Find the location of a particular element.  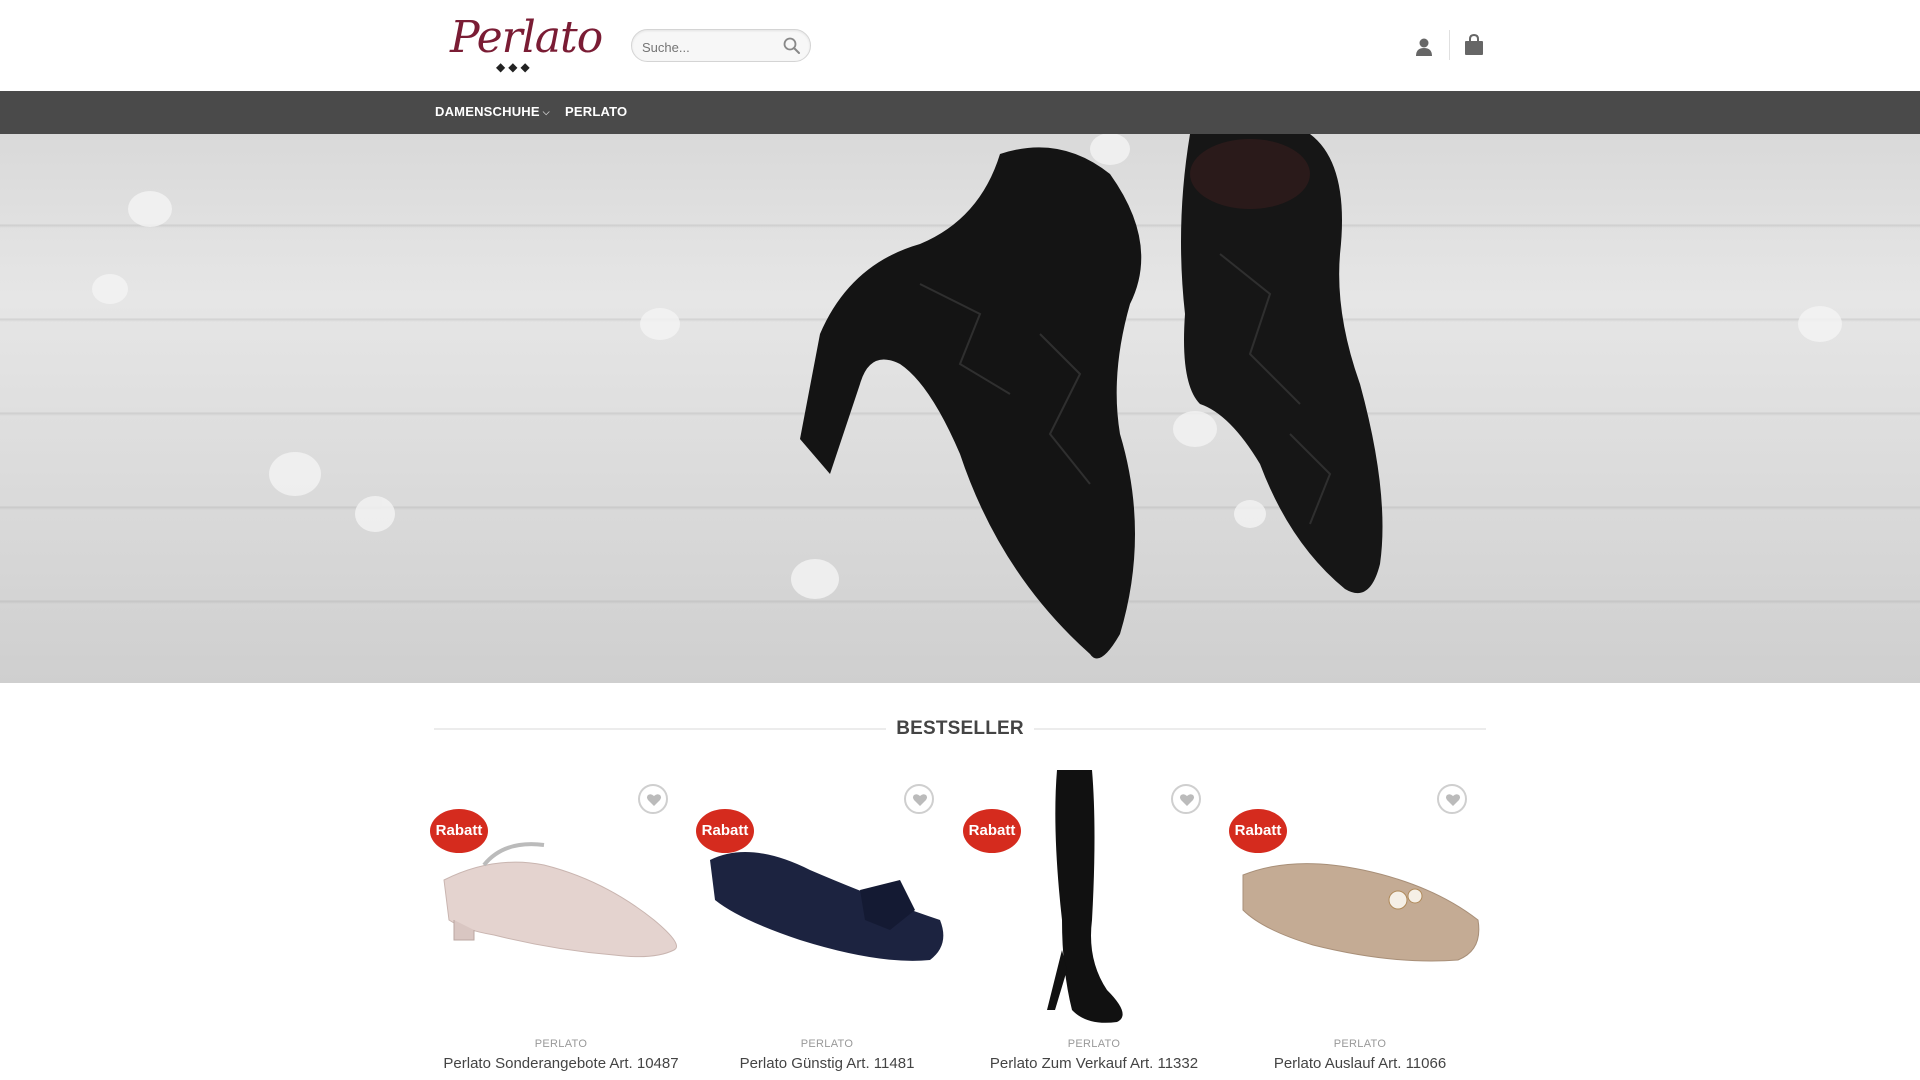

search-input is located at coordinates (712, 47).